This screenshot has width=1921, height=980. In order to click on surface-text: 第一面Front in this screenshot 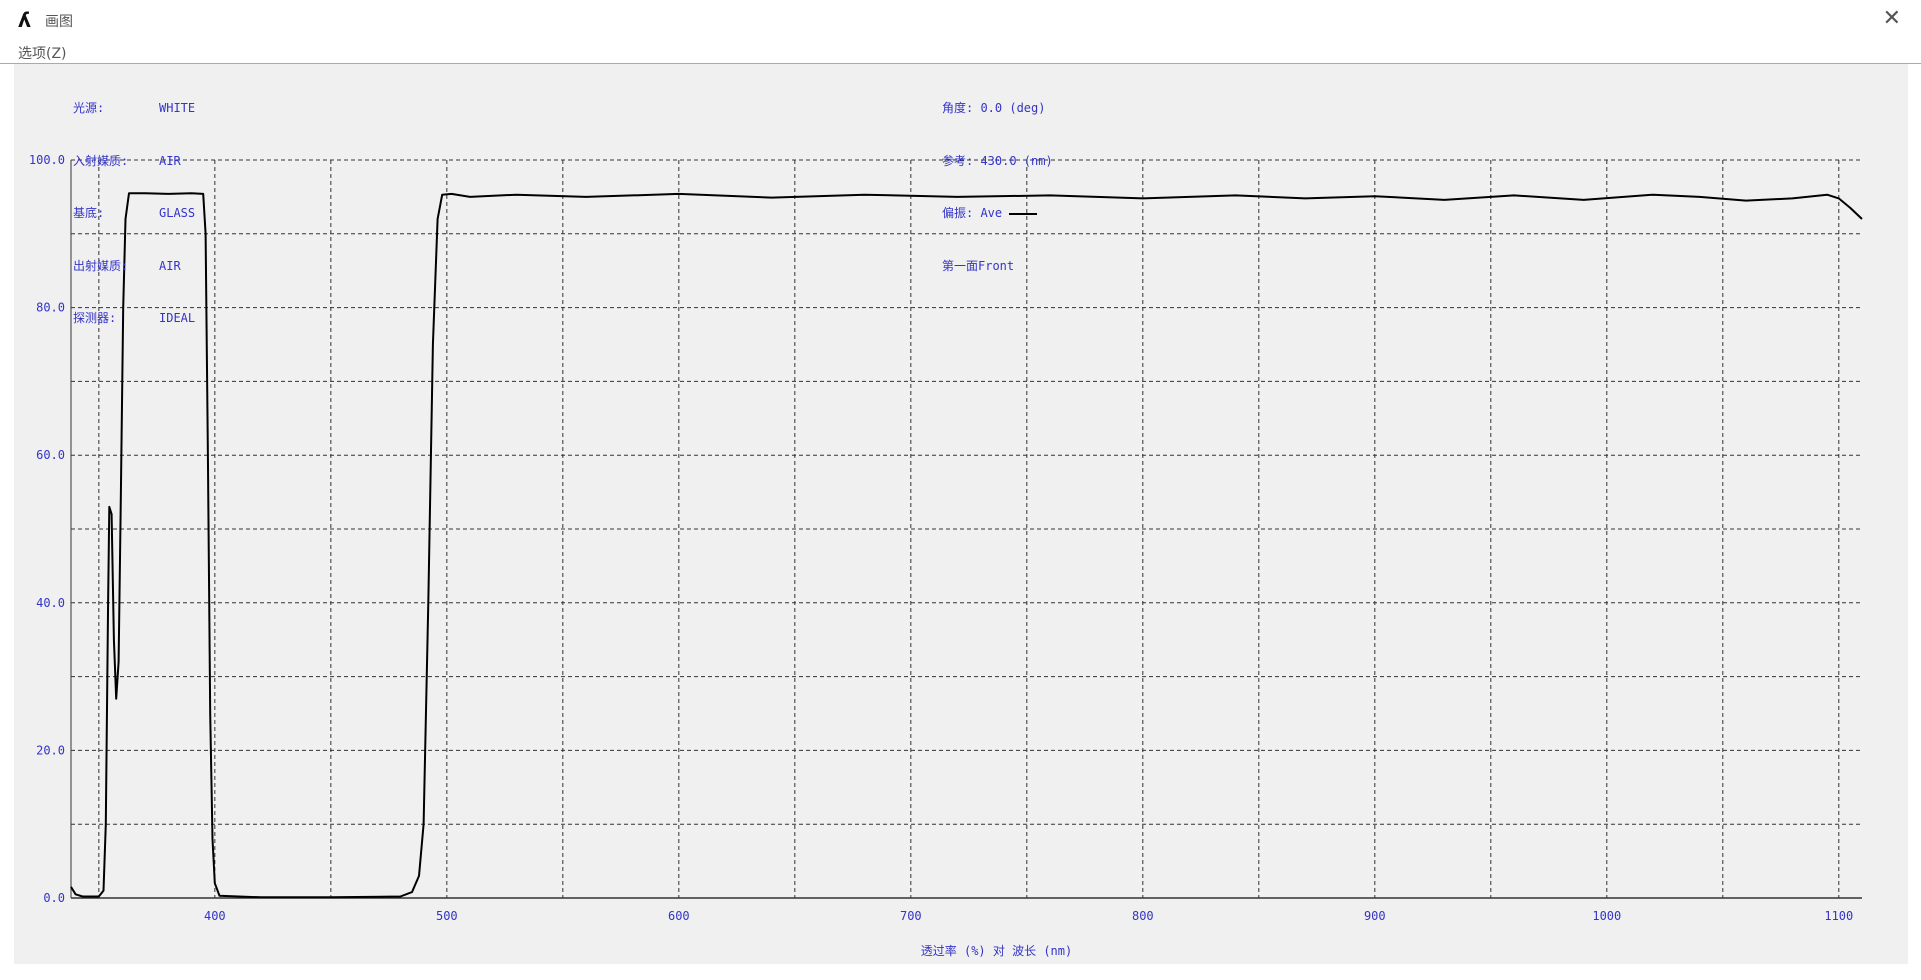, I will do `click(978, 265)`.